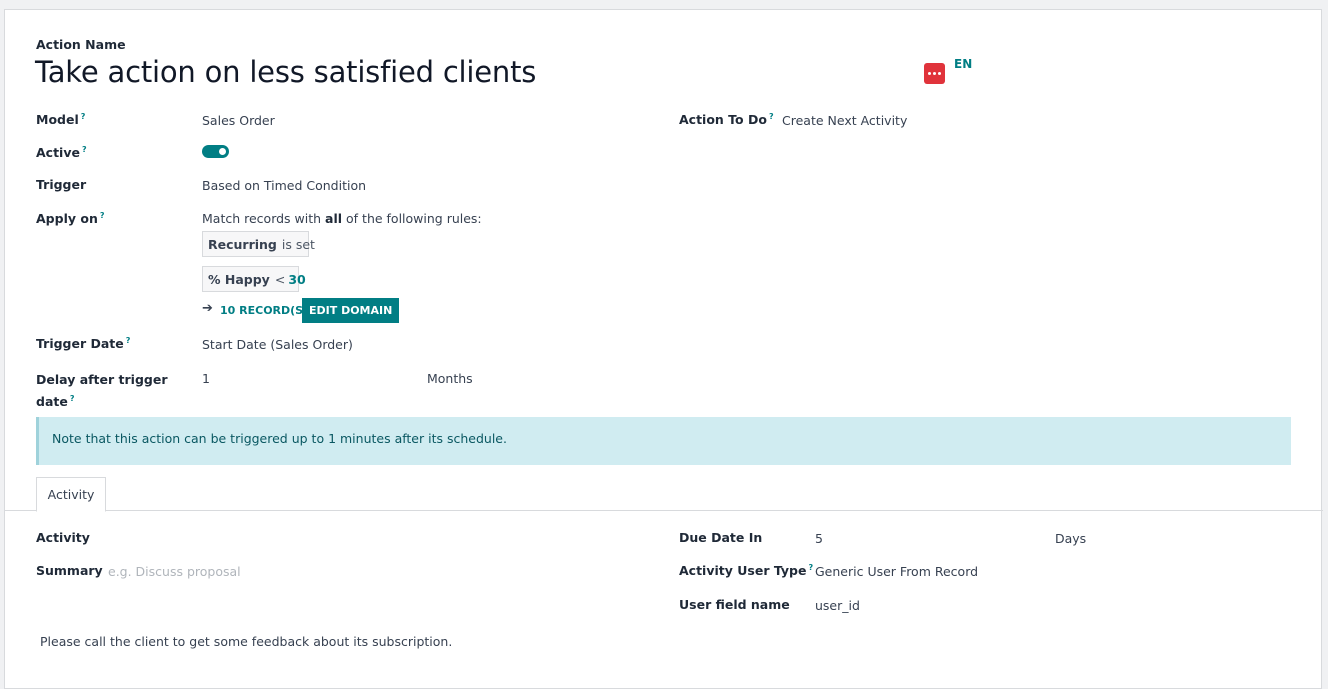  Describe the element at coordinates (896, 571) in the screenshot. I see `activity-user-type-field: Generic User From Record` at that location.